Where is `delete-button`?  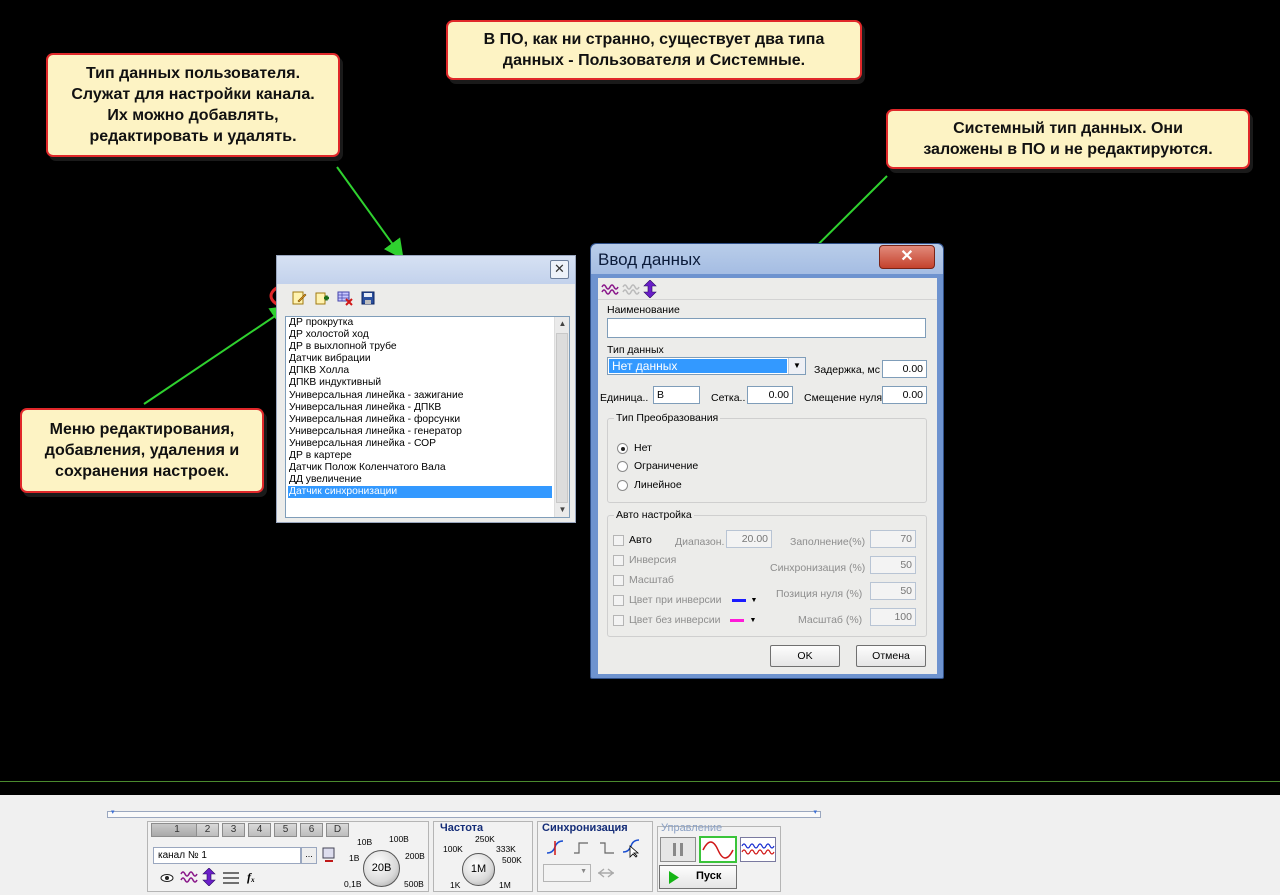
delete-button is located at coordinates (344, 298).